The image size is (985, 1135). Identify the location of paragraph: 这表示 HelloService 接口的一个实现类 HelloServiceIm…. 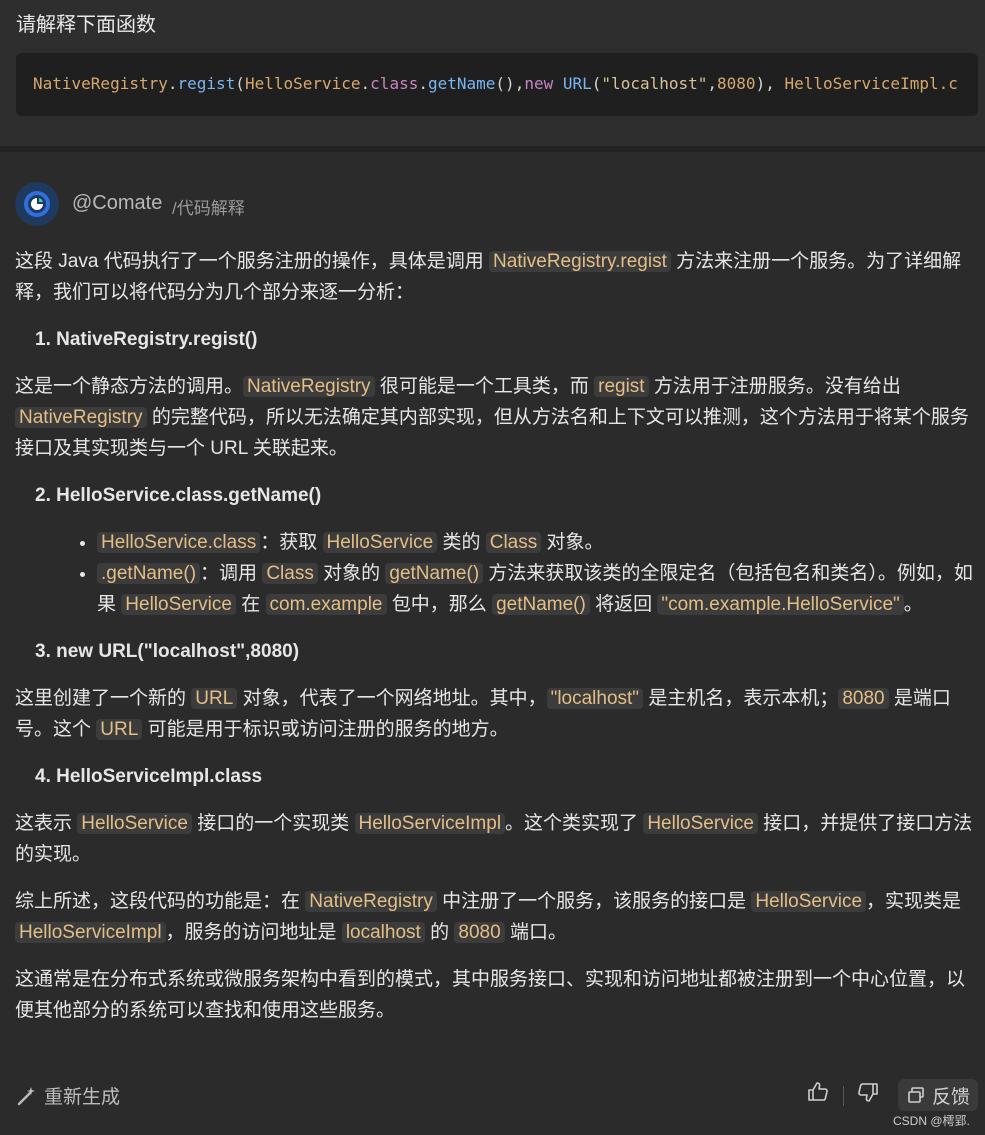
(495, 839).